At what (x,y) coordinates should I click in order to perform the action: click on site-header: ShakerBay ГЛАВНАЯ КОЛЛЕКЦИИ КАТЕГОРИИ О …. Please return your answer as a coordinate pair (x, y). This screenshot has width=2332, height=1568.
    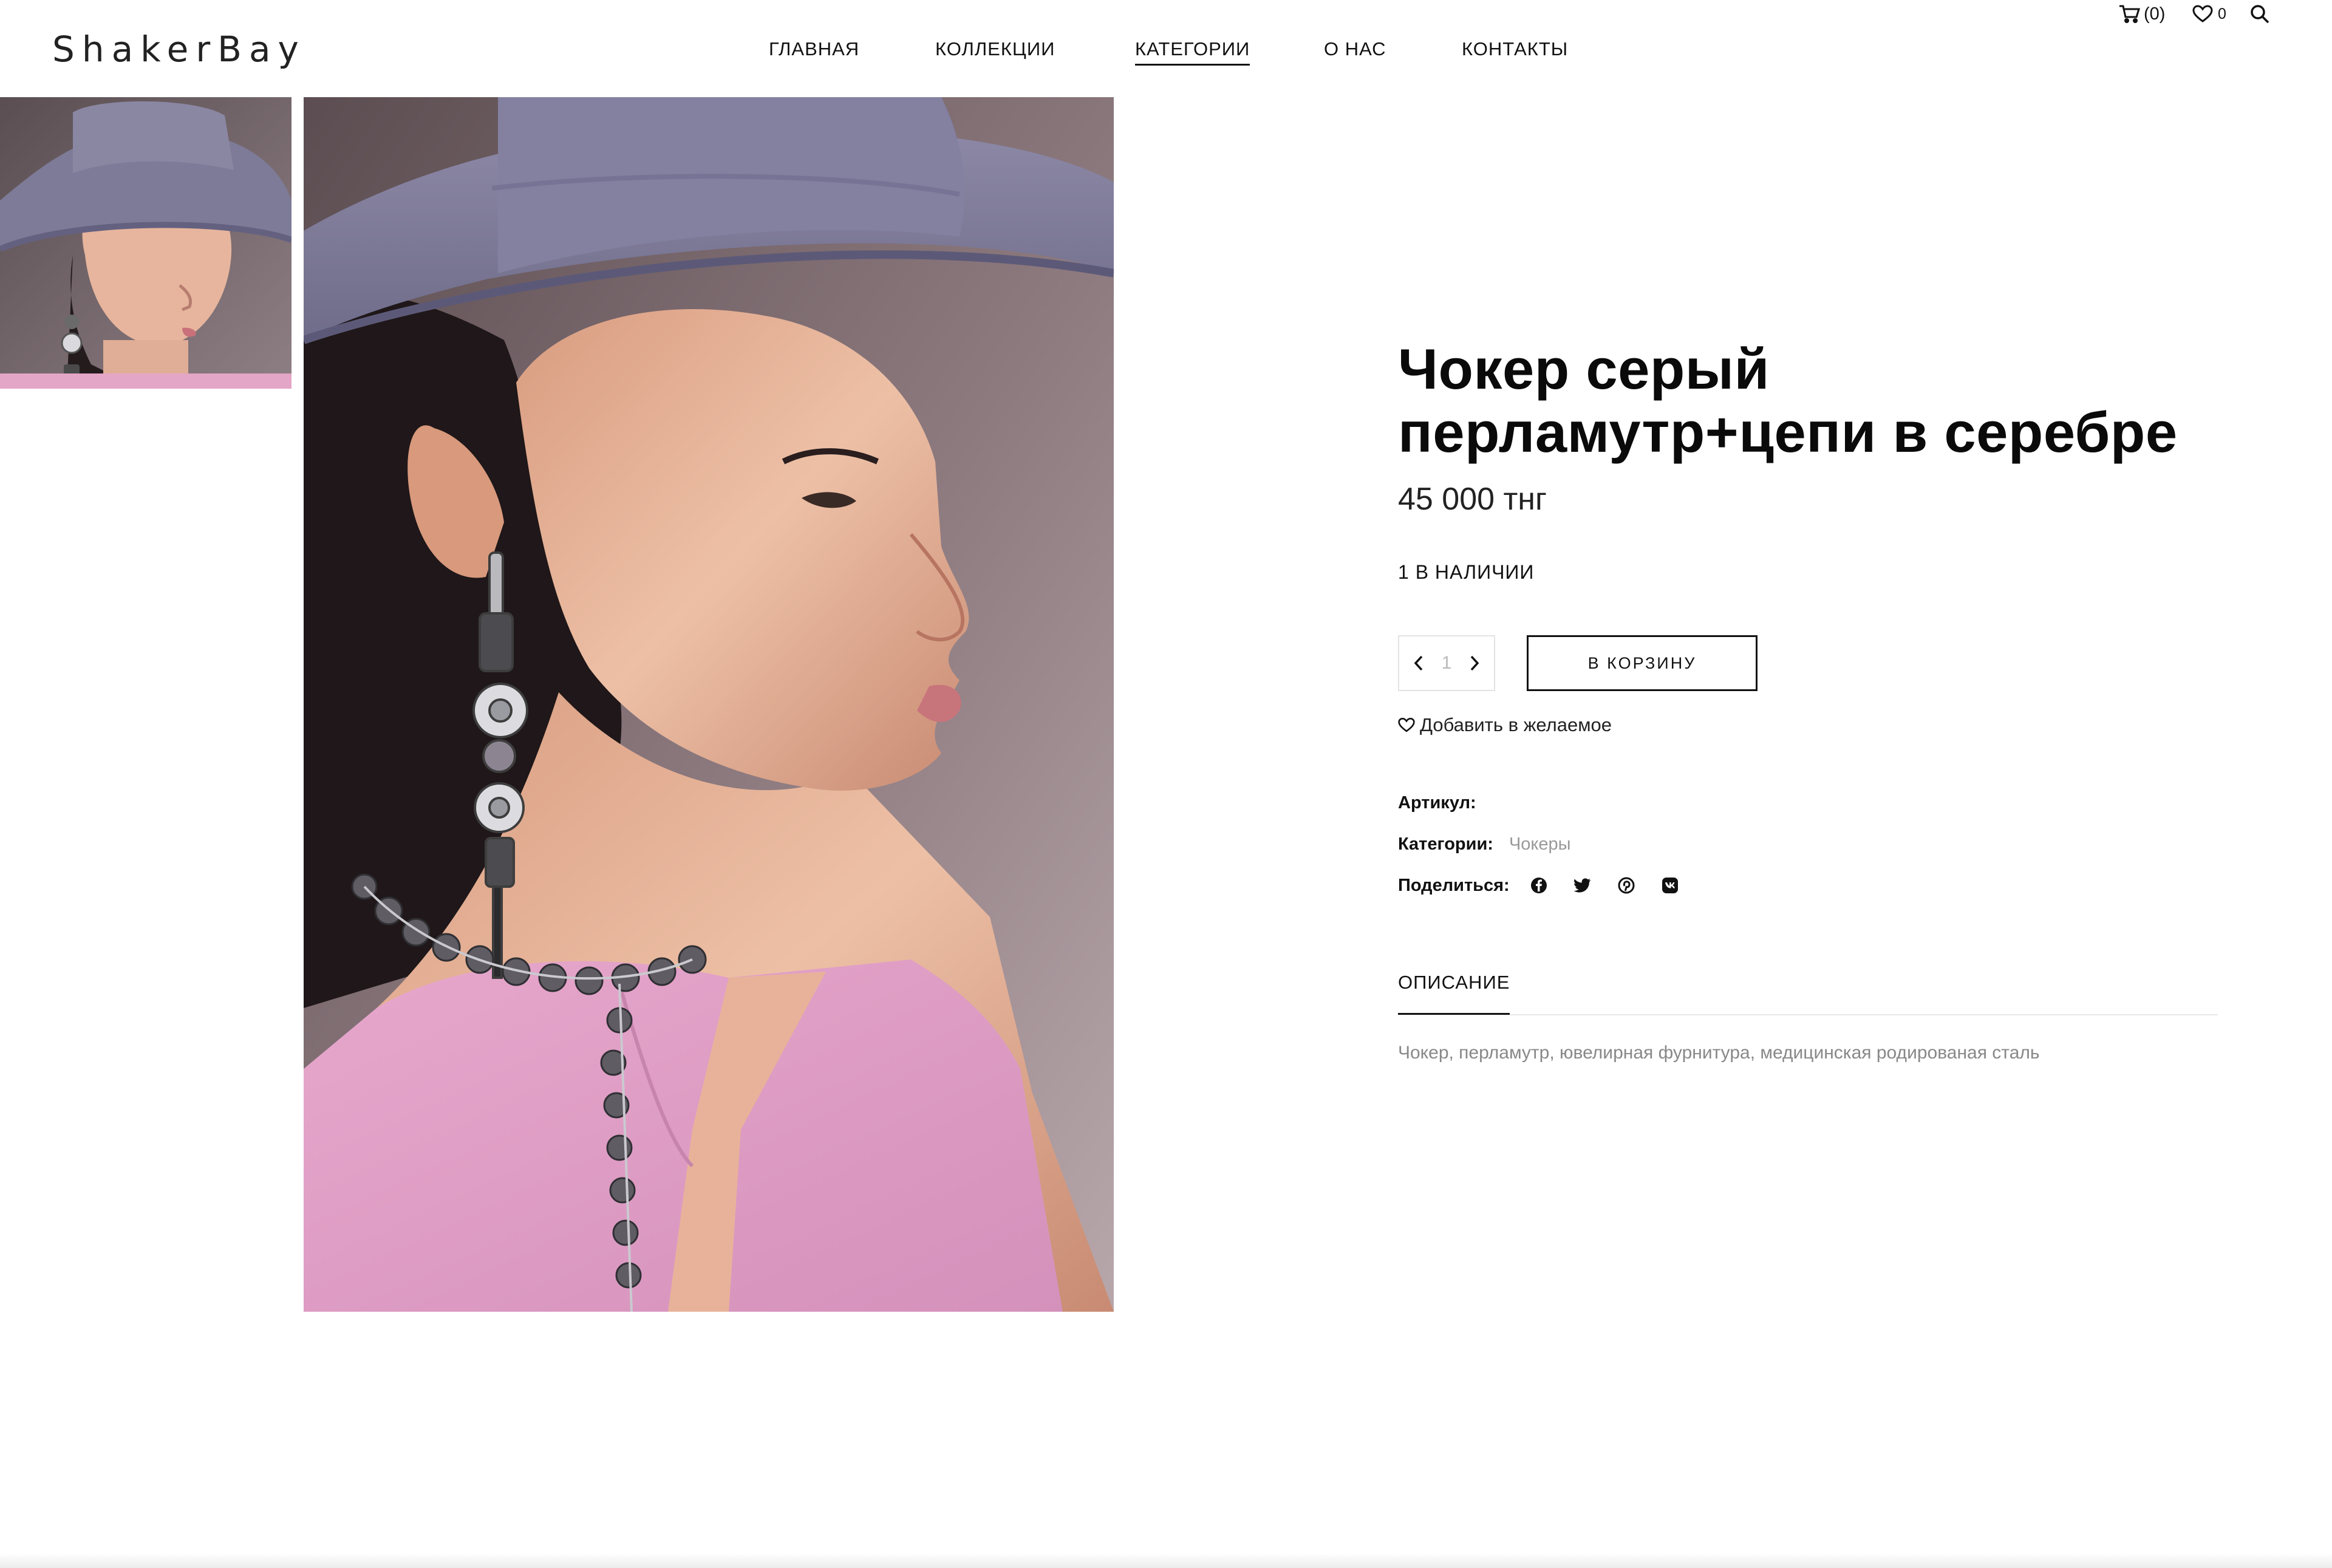
    Looking at the image, I should click on (1166, 48).